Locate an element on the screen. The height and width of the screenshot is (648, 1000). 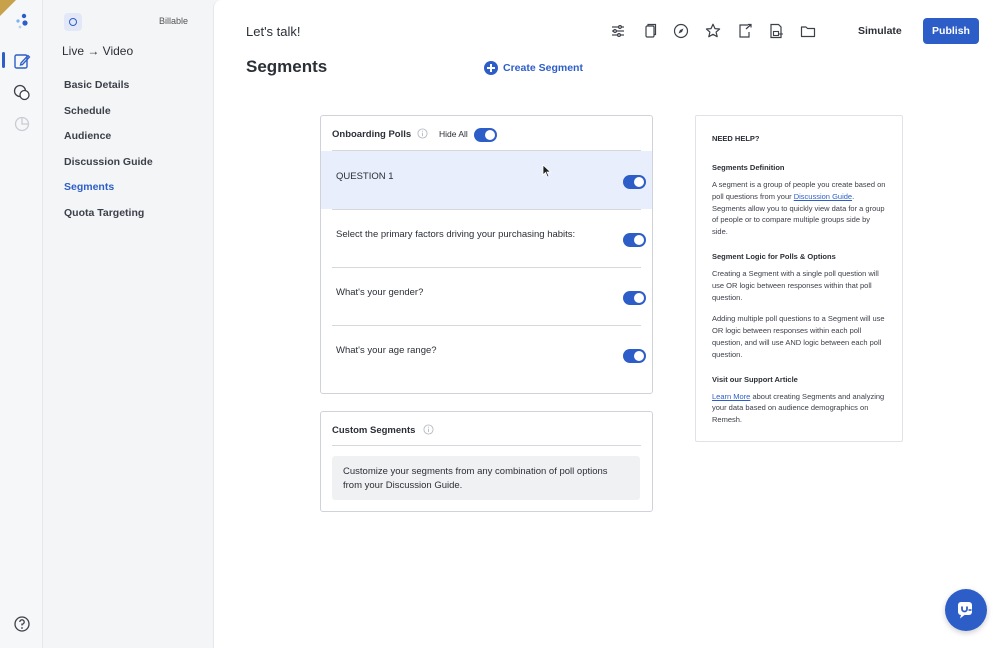
export-icon is located at coordinates (745, 31).